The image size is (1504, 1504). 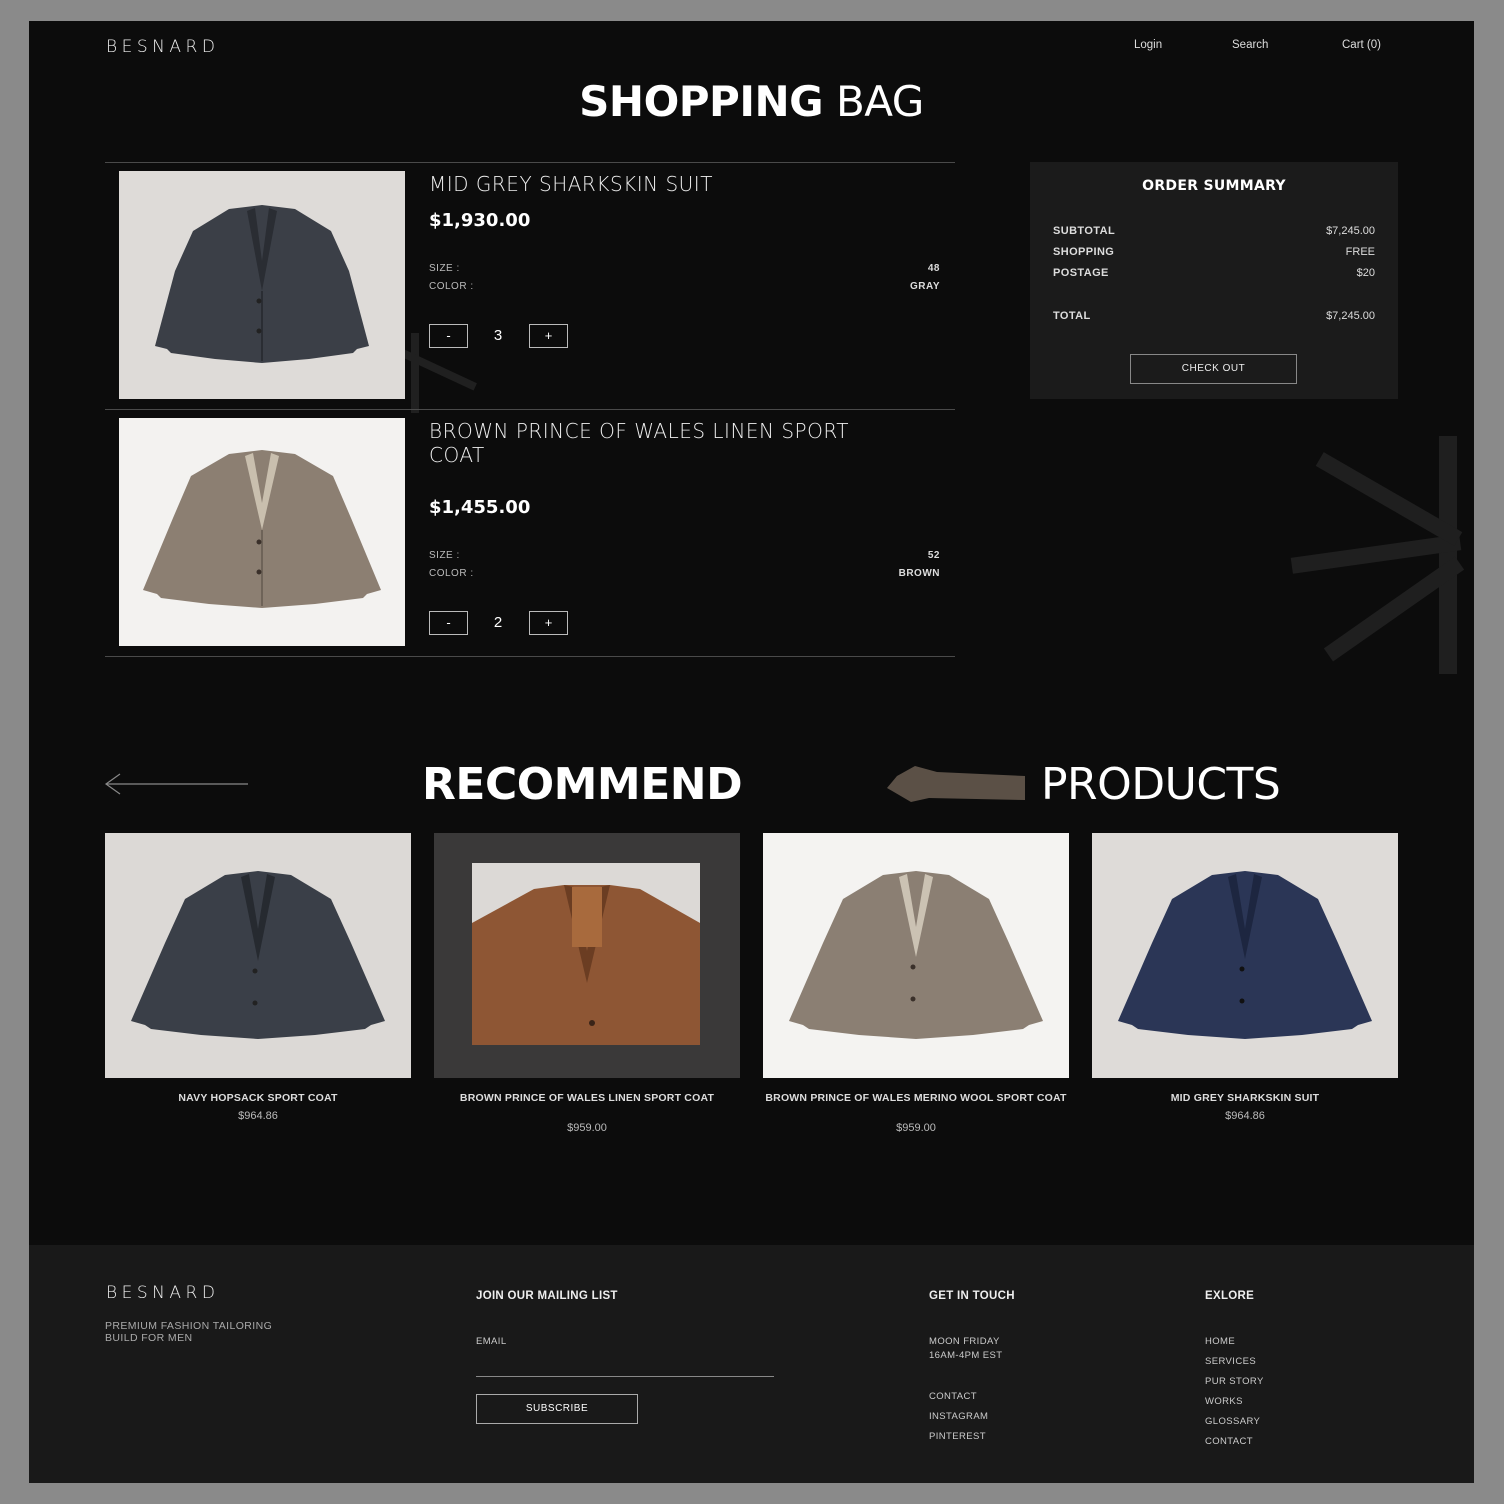 I want to click on explore-link-contact: CONTACT, so click(x=1229, y=1441).